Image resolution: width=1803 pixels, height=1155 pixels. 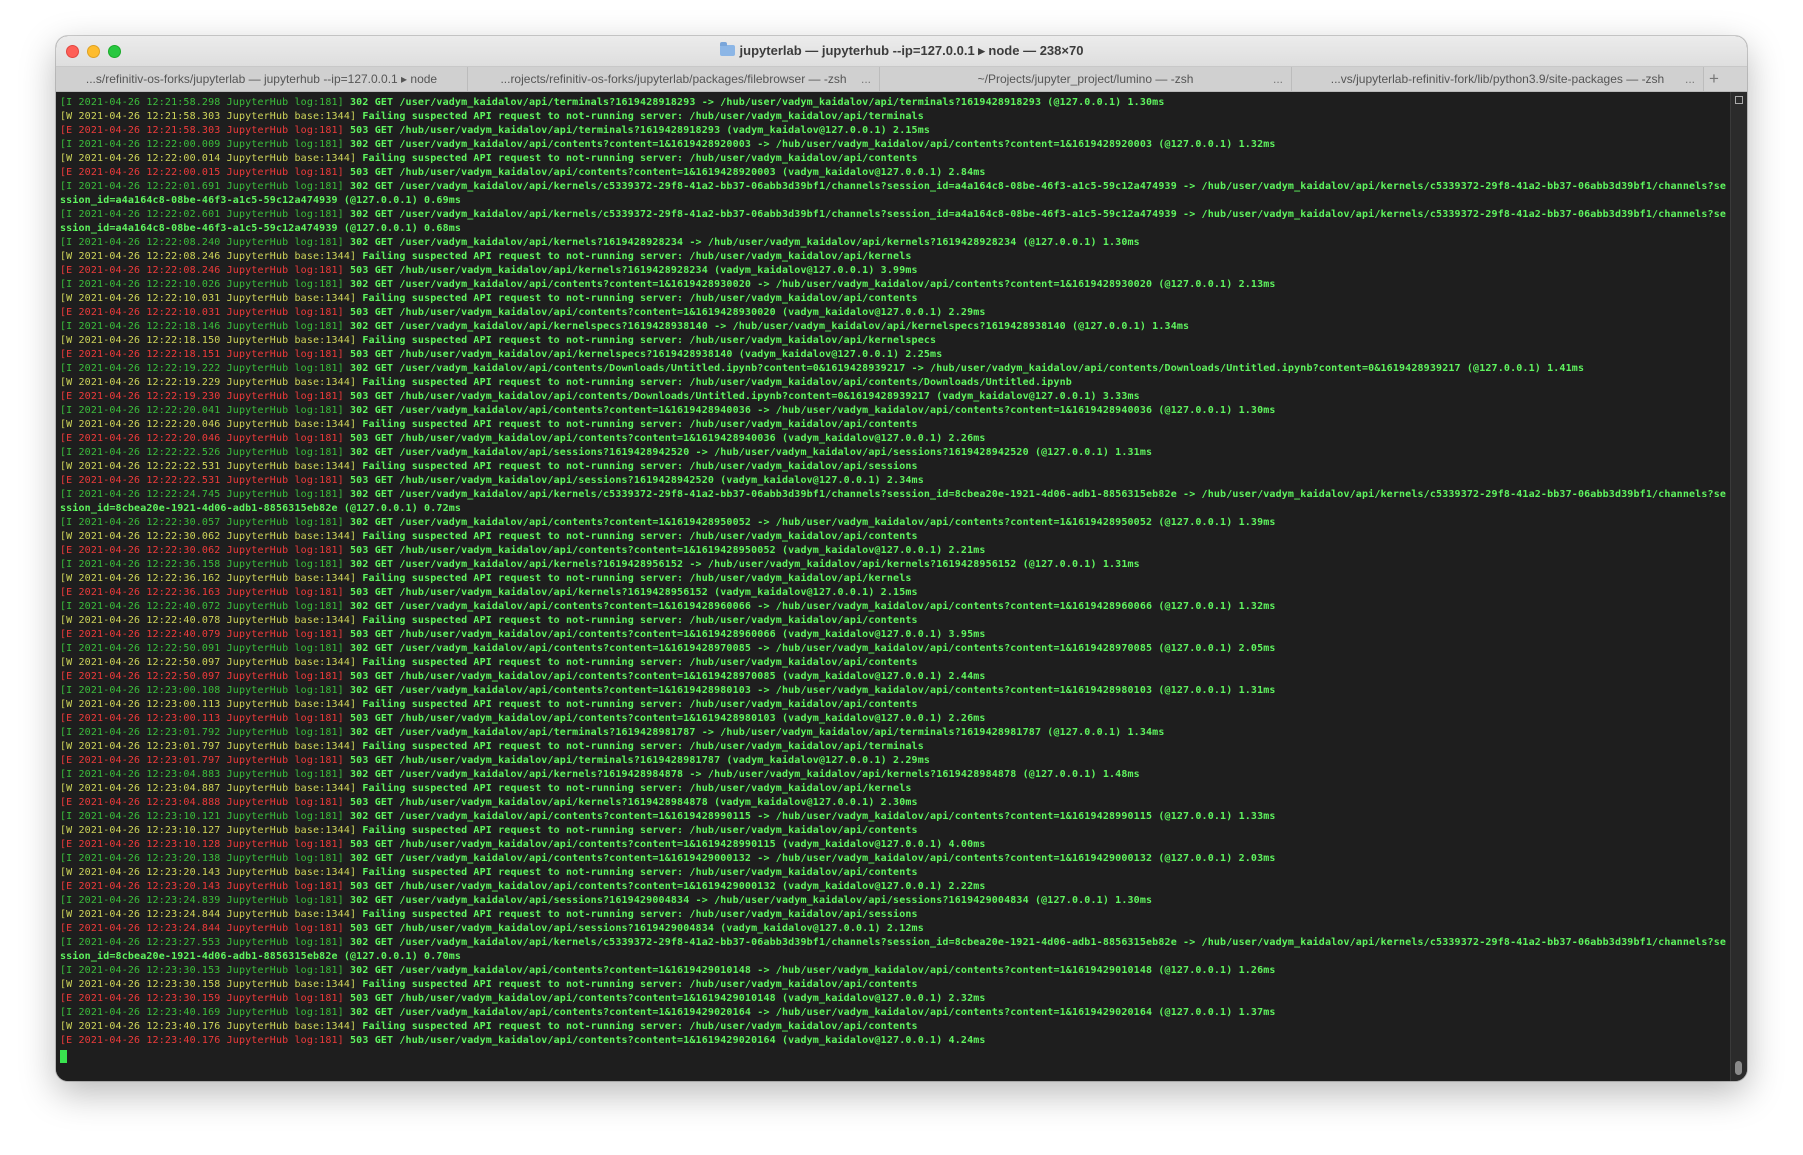 I want to click on new-tab-button: +, so click(x=1714, y=79).